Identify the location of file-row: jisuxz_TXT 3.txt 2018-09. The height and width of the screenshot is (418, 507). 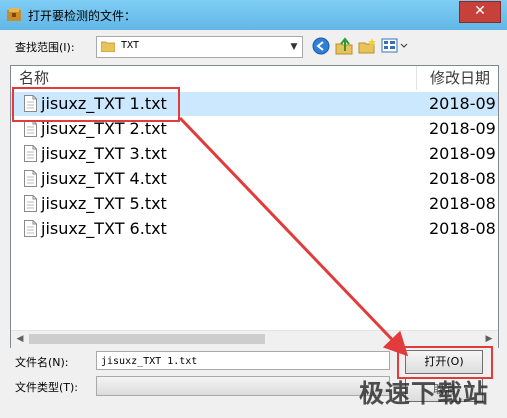
(254, 154).